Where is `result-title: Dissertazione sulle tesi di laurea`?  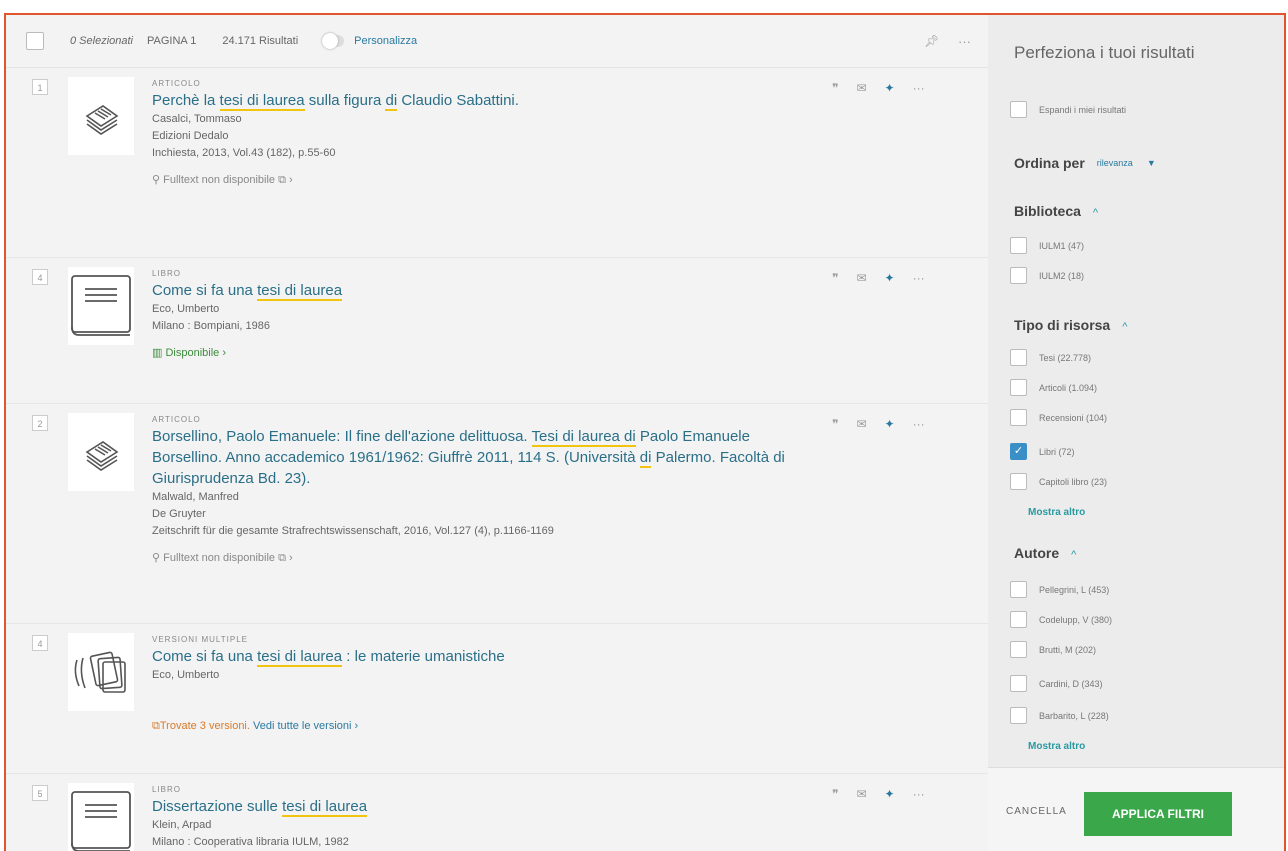
result-title: Dissertazione sulle tesi di laurea is located at coordinates (482, 806).